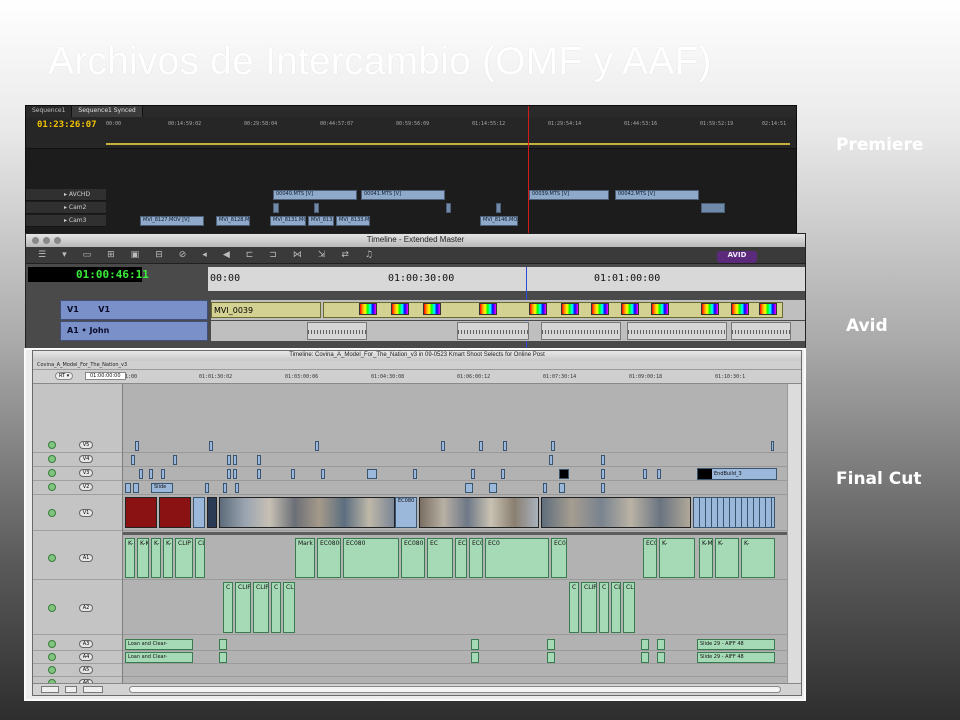  What do you see at coordinates (226, 255) in the screenshot?
I see `play-reverse-icon: ◀` at bounding box center [226, 255].